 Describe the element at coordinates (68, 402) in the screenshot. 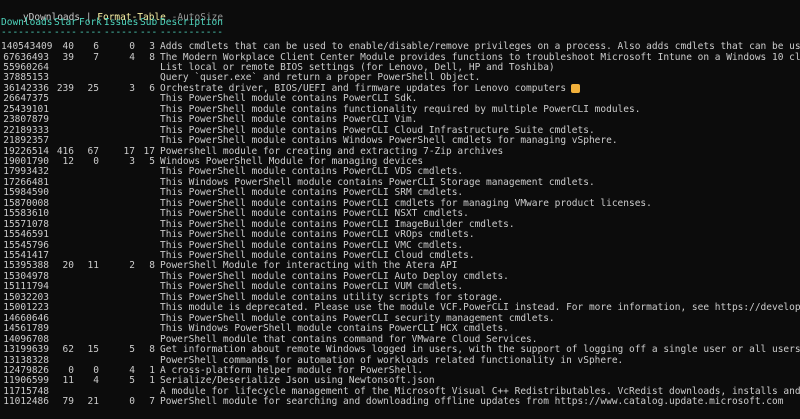

I see `cell-star: 79` at that location.